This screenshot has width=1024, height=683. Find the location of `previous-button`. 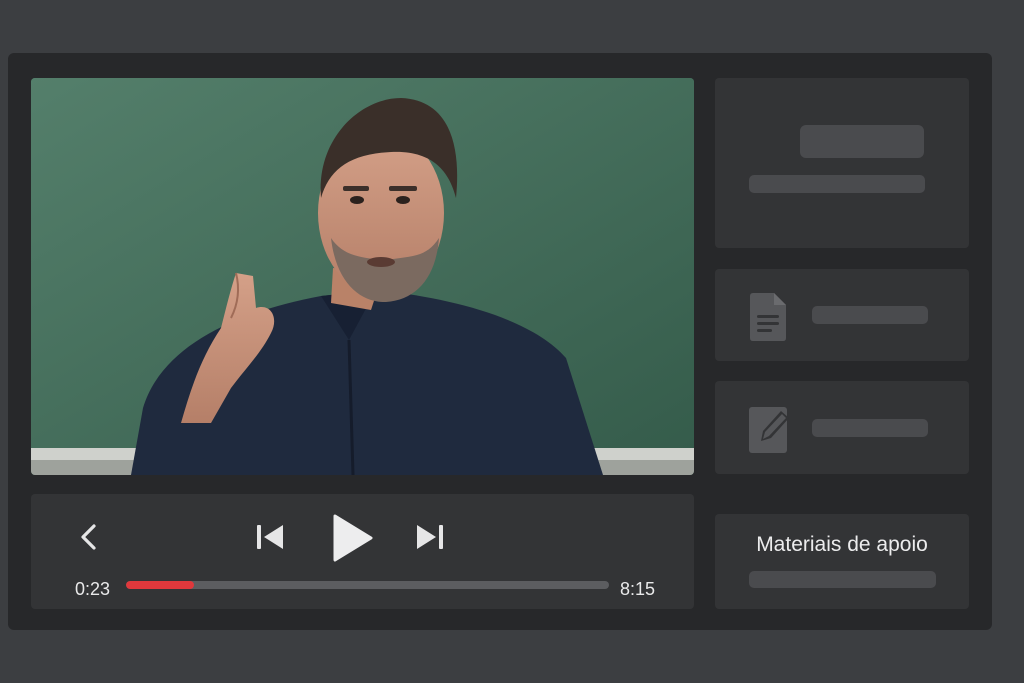

previous-button is located at coordinates (271, 537).